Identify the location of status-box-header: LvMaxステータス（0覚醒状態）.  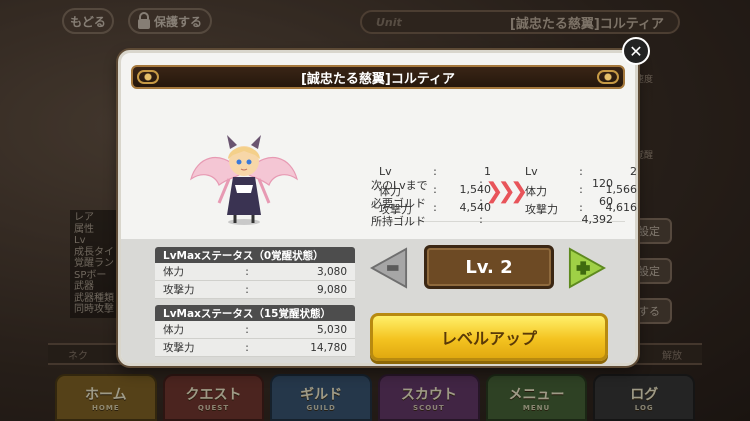
(255, 255).